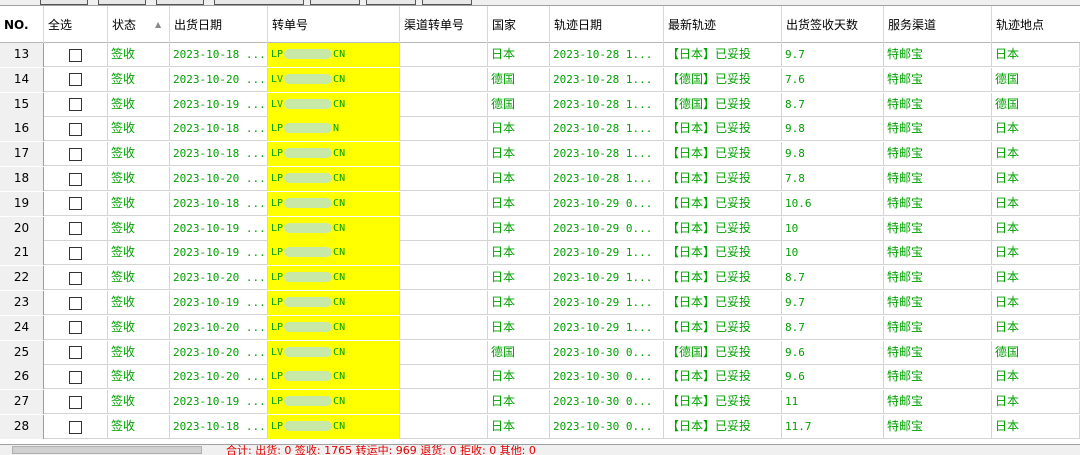 The height and width of the screenshot is (455, 1080). Describe the element at coordinates (22, 228) in the screenshot. I see `cell-no: 20` at that location.